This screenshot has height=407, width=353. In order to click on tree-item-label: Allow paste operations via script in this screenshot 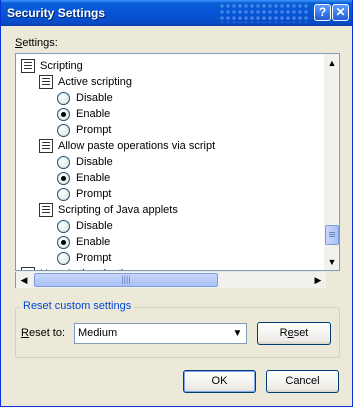, I will do `click(137, 146)`.